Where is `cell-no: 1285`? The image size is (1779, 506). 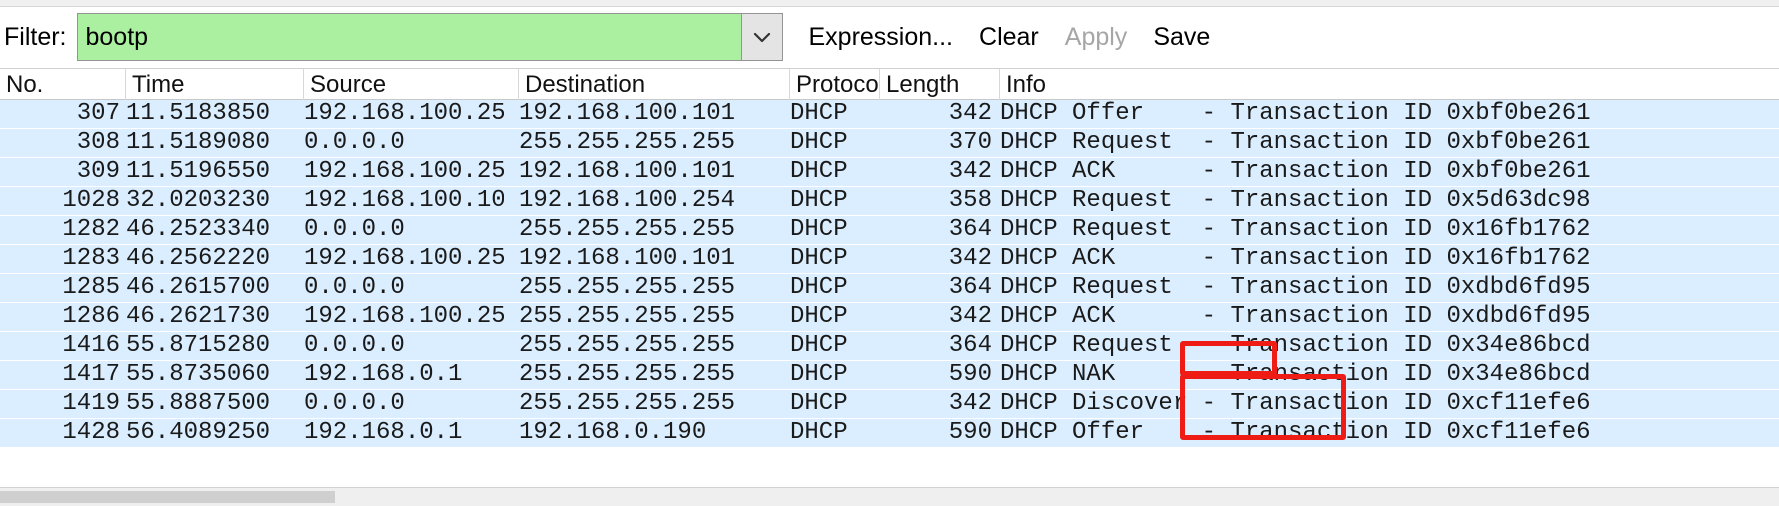 cell-no: 1285 is located at coordinates (91, 287).